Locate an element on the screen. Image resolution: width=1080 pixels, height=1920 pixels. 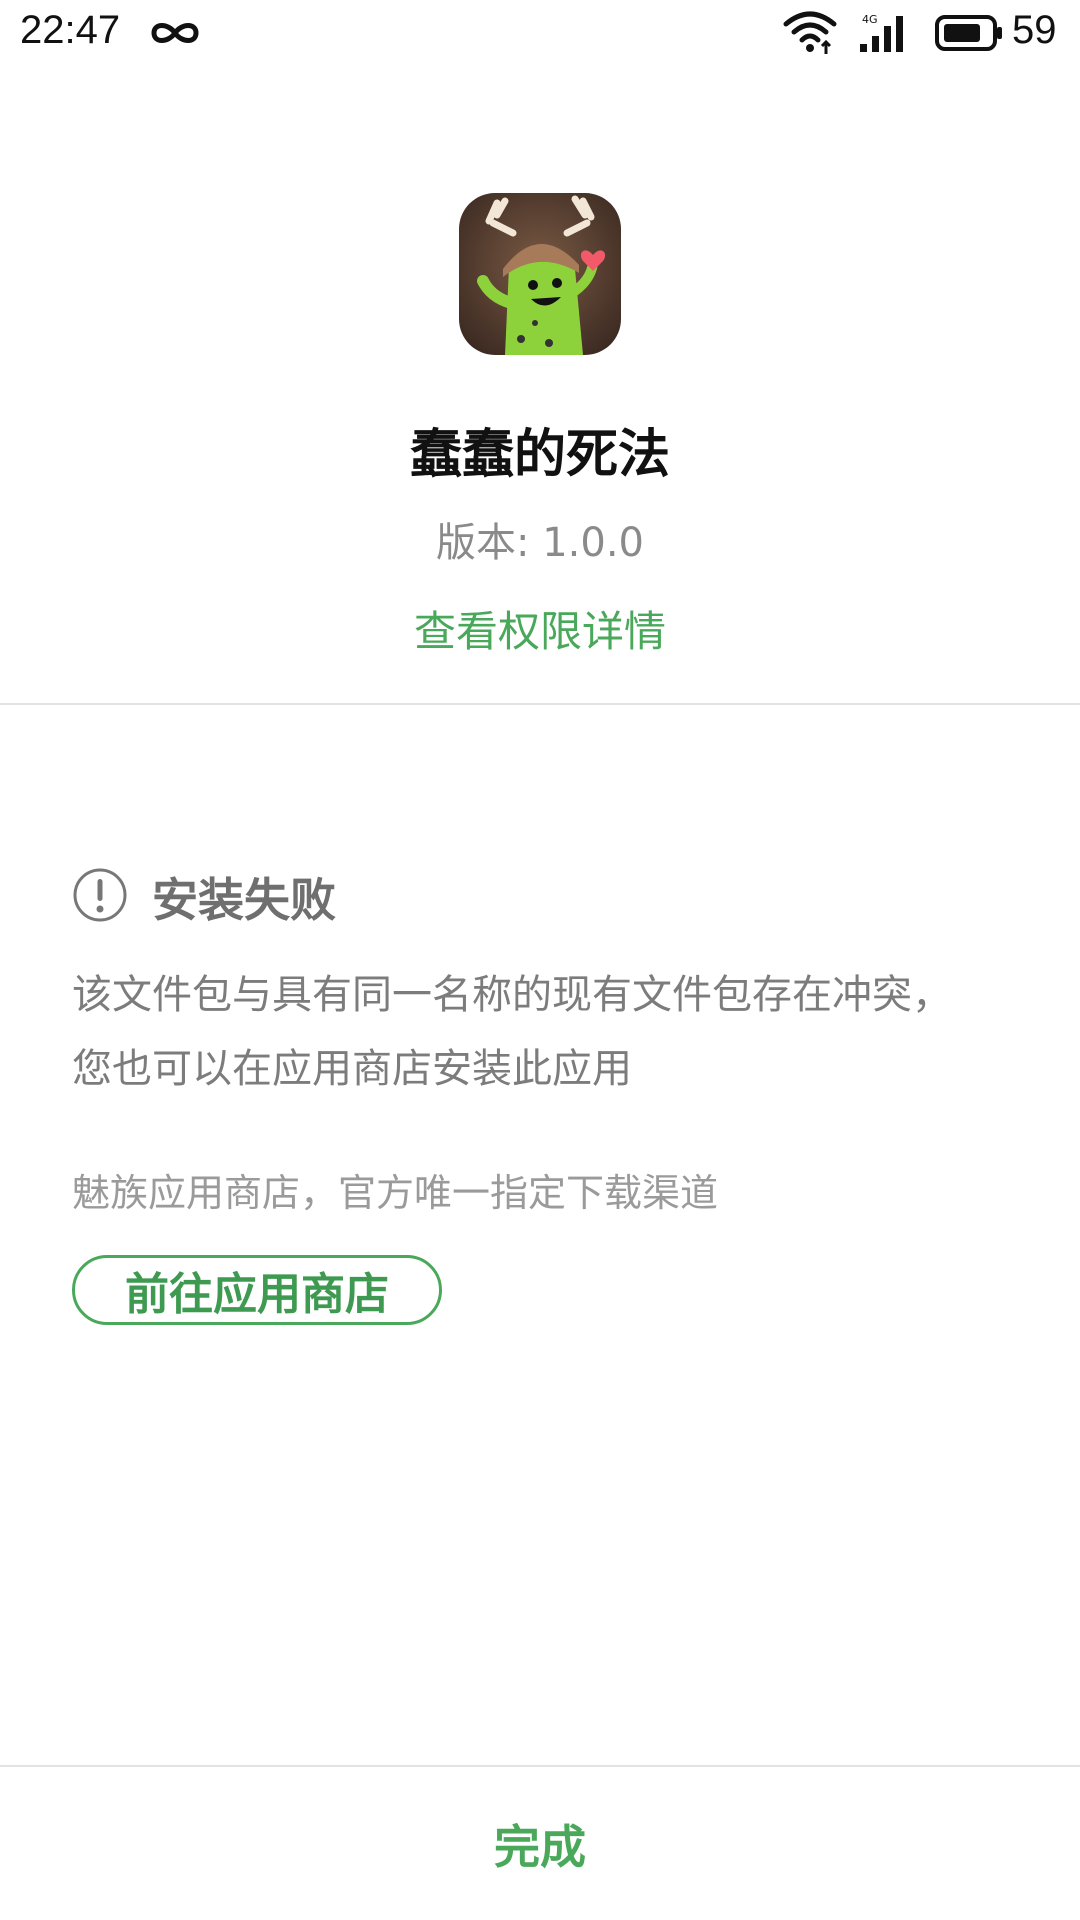
failure-message-line: 该文件包与具有同一名称的现有文件包存在冲突， is located at coordinates (512, 995).